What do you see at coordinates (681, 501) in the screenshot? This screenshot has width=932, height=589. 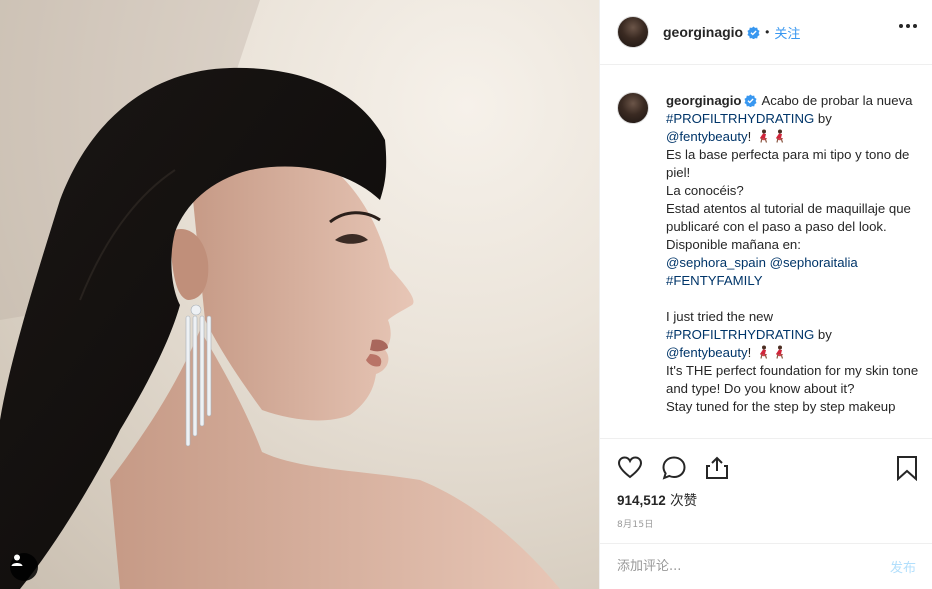 I see `likes-suffix: 次赞` at bounding box center [681, 501].